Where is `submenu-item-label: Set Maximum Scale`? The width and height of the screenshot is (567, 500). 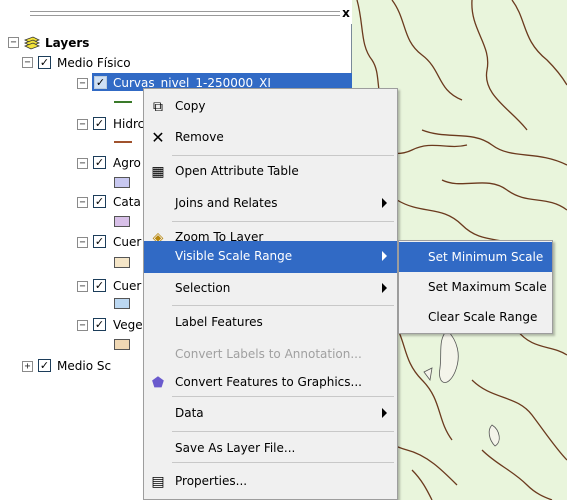
submenu-item-label: Set Maximum Scale is located at coordinates (487, 287).